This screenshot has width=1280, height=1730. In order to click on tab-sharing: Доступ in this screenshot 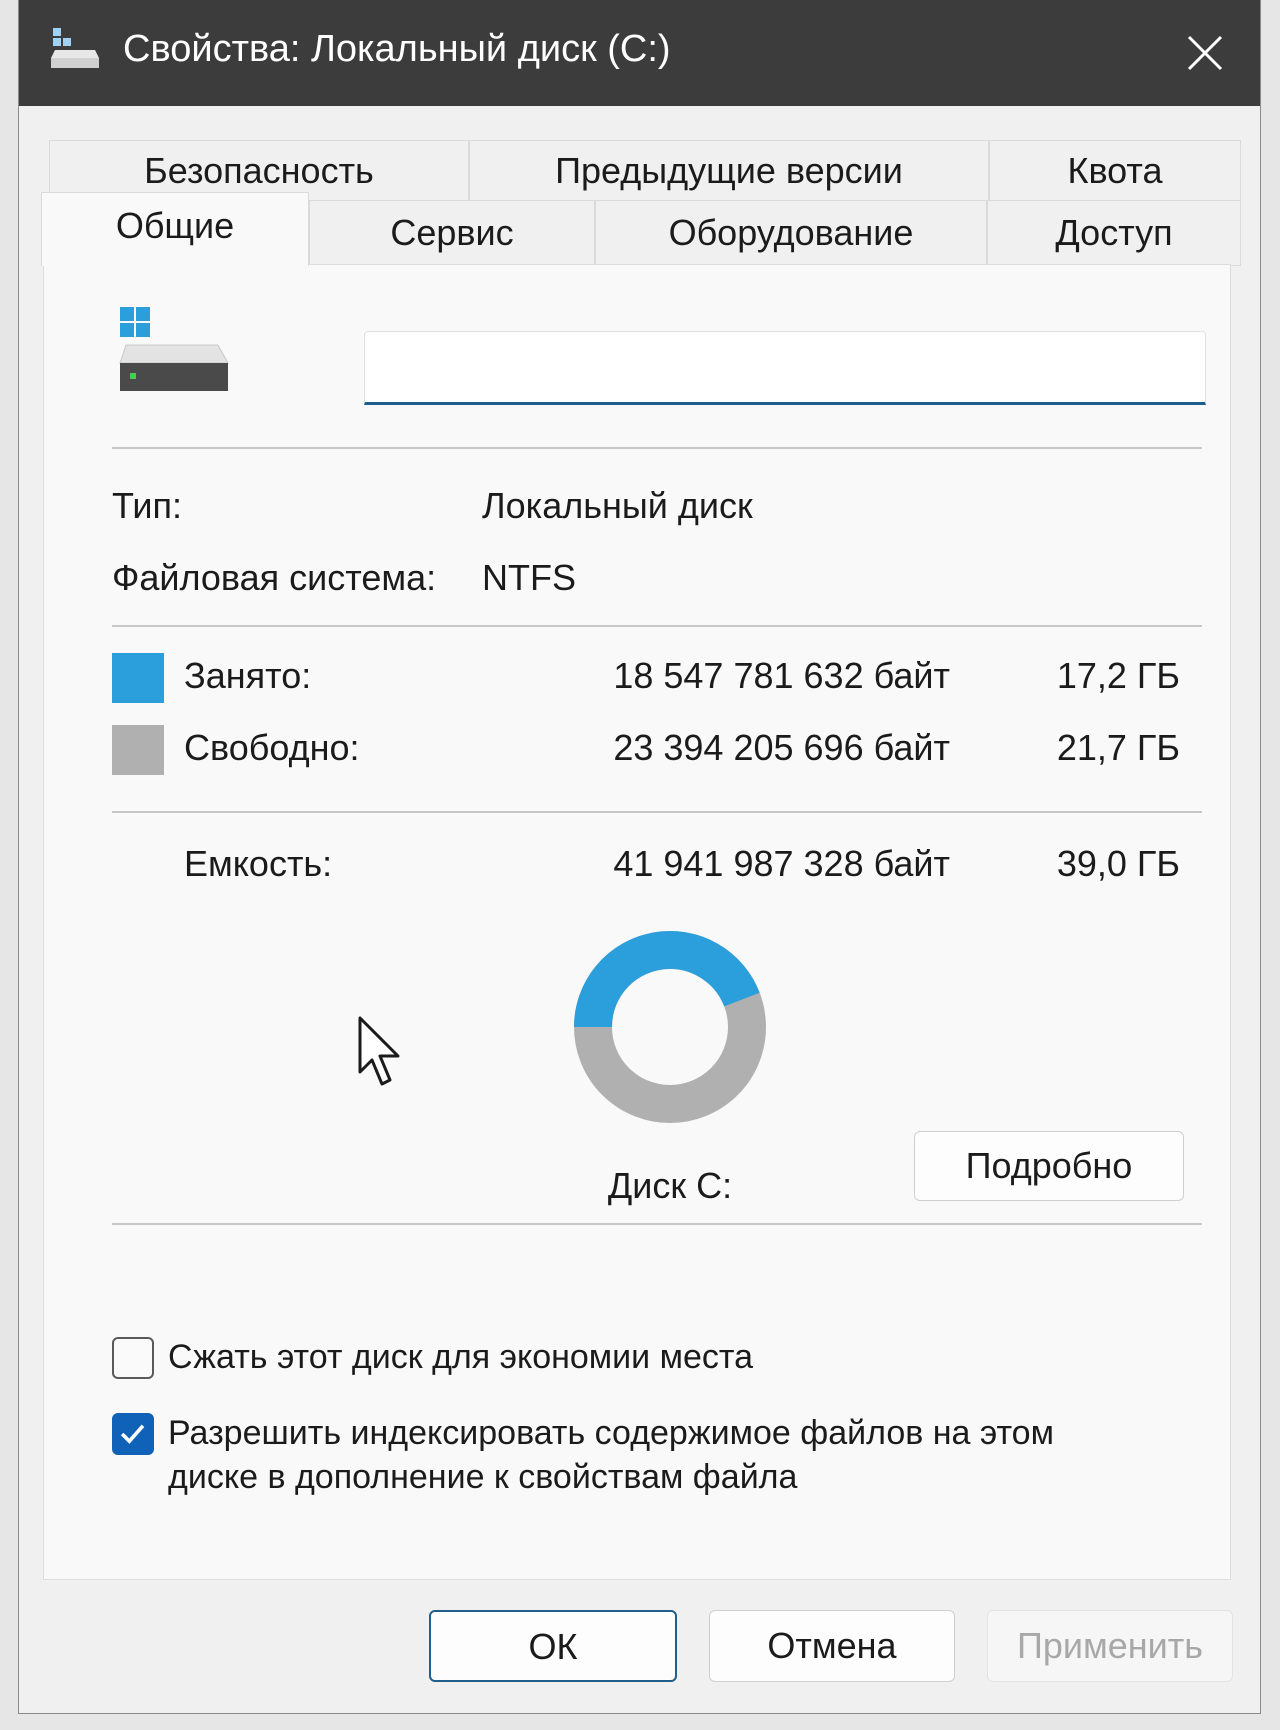, I will do `click(1114, 233)`.